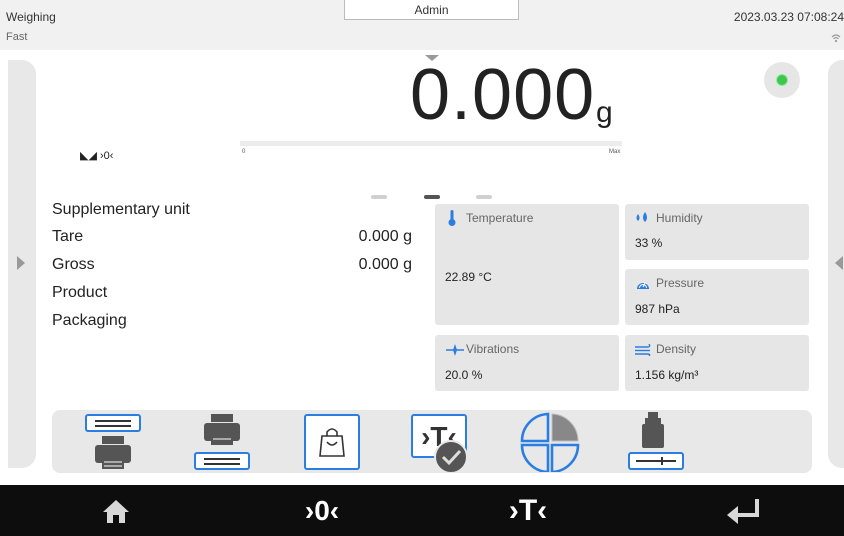 The height and width of the screenshot is (536, 844). Describe the element at coordinates (717, 232) in the screenshot. I see `humidity-tile: Humidity 33 %` at that location.